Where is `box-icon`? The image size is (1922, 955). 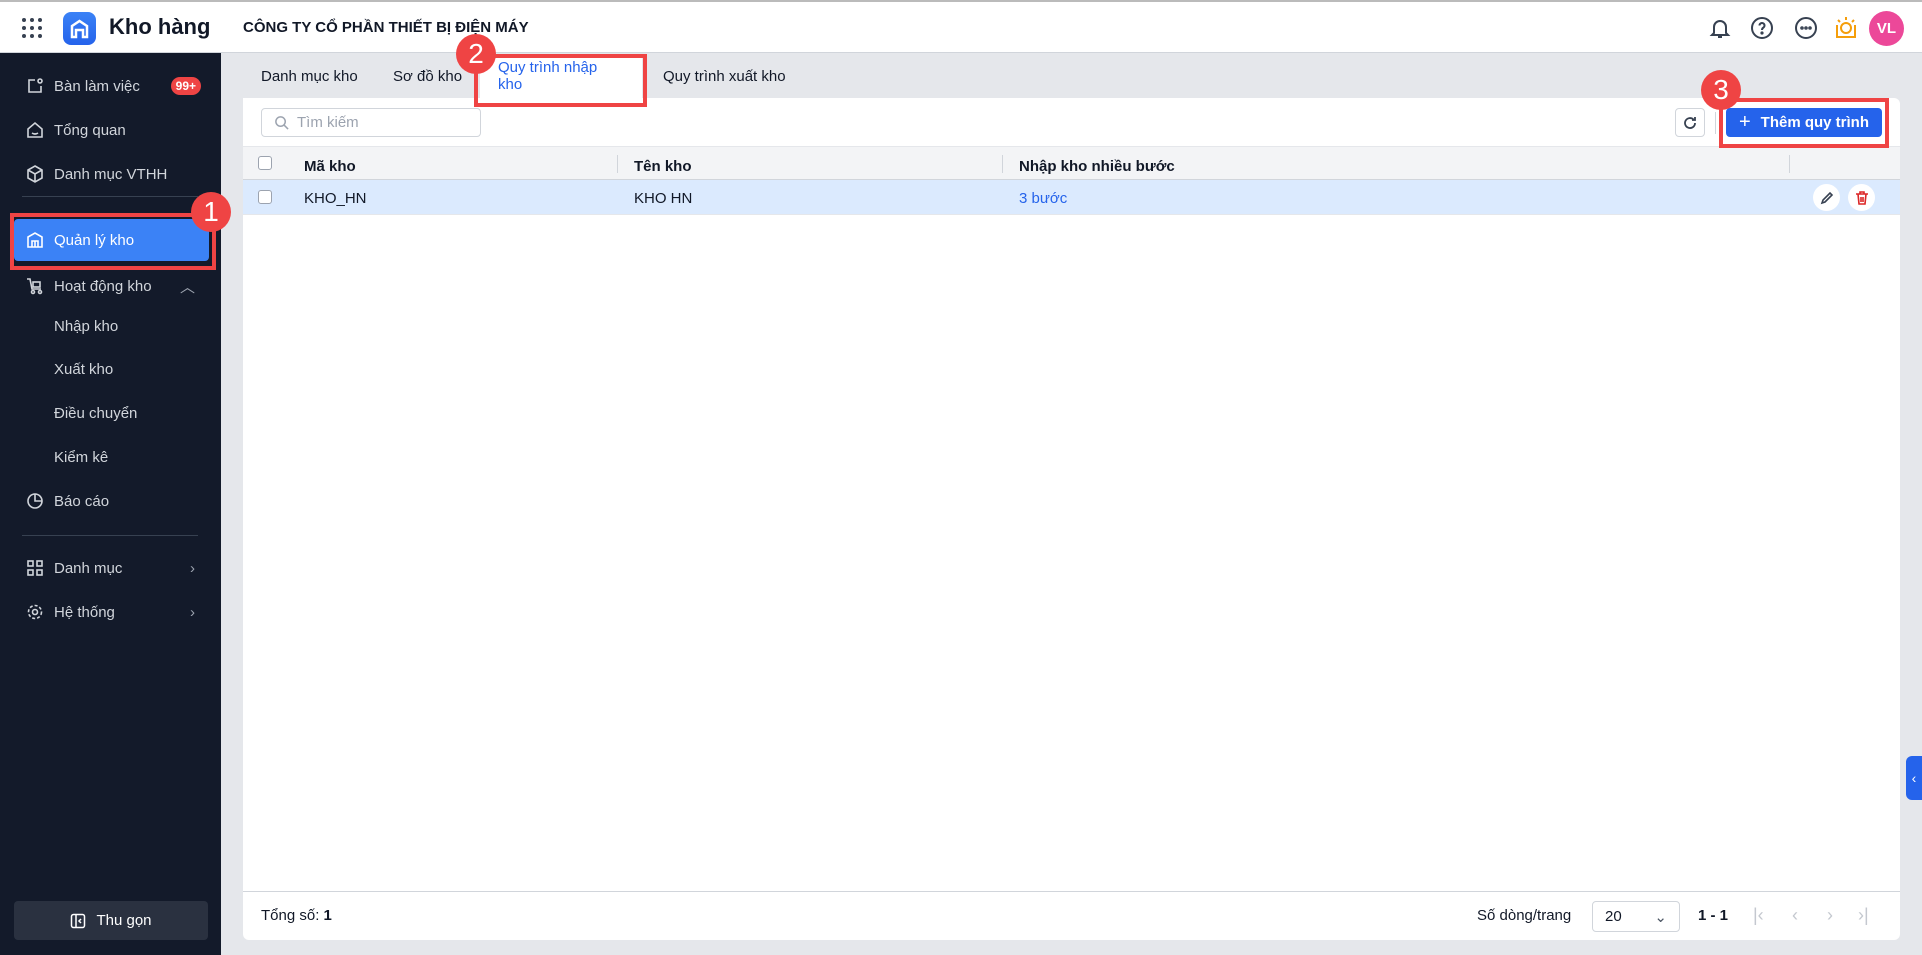 box-icon is located at coordinates (35, 174).